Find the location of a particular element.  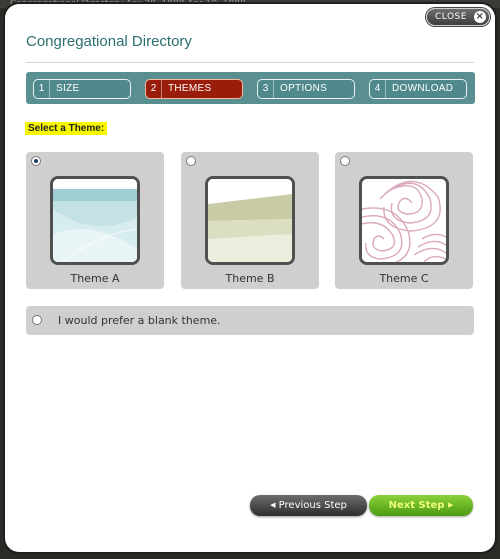

step-number: 4 is located at coordinates (378, 89).